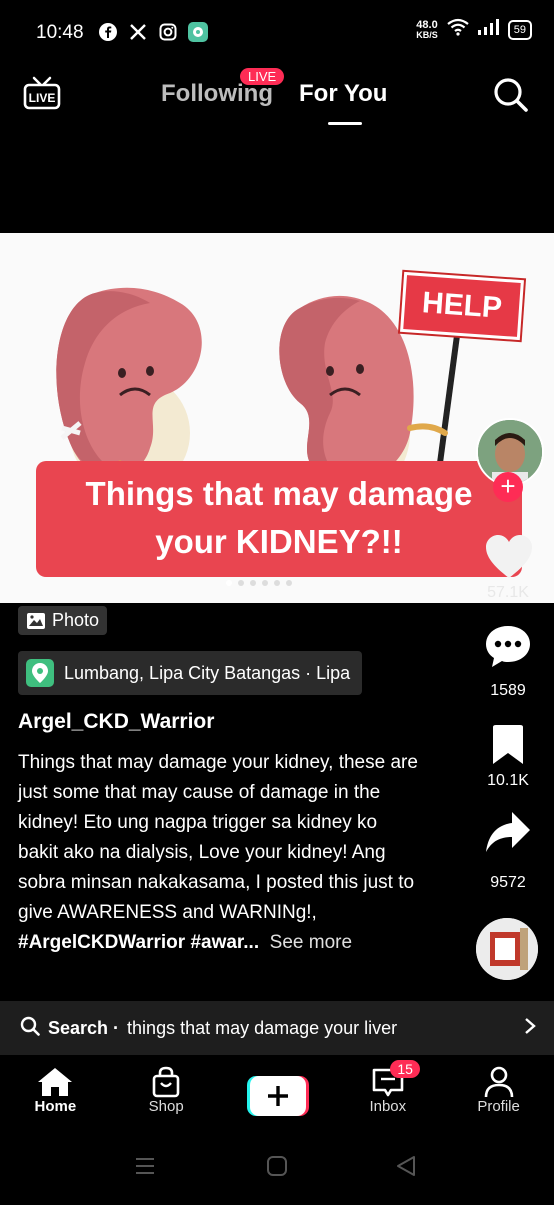  Describe the element at coordinates (116, 722) in the screenshot. I see `creator-username: Argel_CKD_Warrior` at that location.